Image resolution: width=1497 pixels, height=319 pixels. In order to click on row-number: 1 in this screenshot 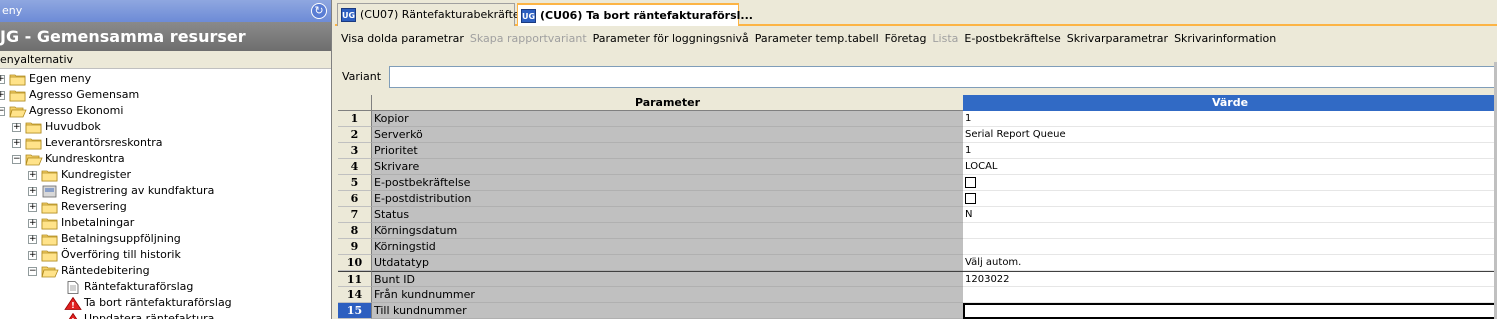, I will do `click(355, 119)`.